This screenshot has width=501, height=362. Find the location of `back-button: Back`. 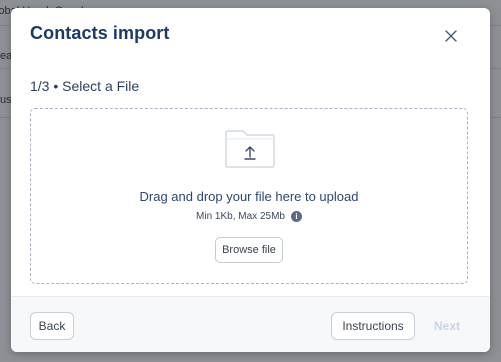

back-button: Back is located at coordinates (52, 326).